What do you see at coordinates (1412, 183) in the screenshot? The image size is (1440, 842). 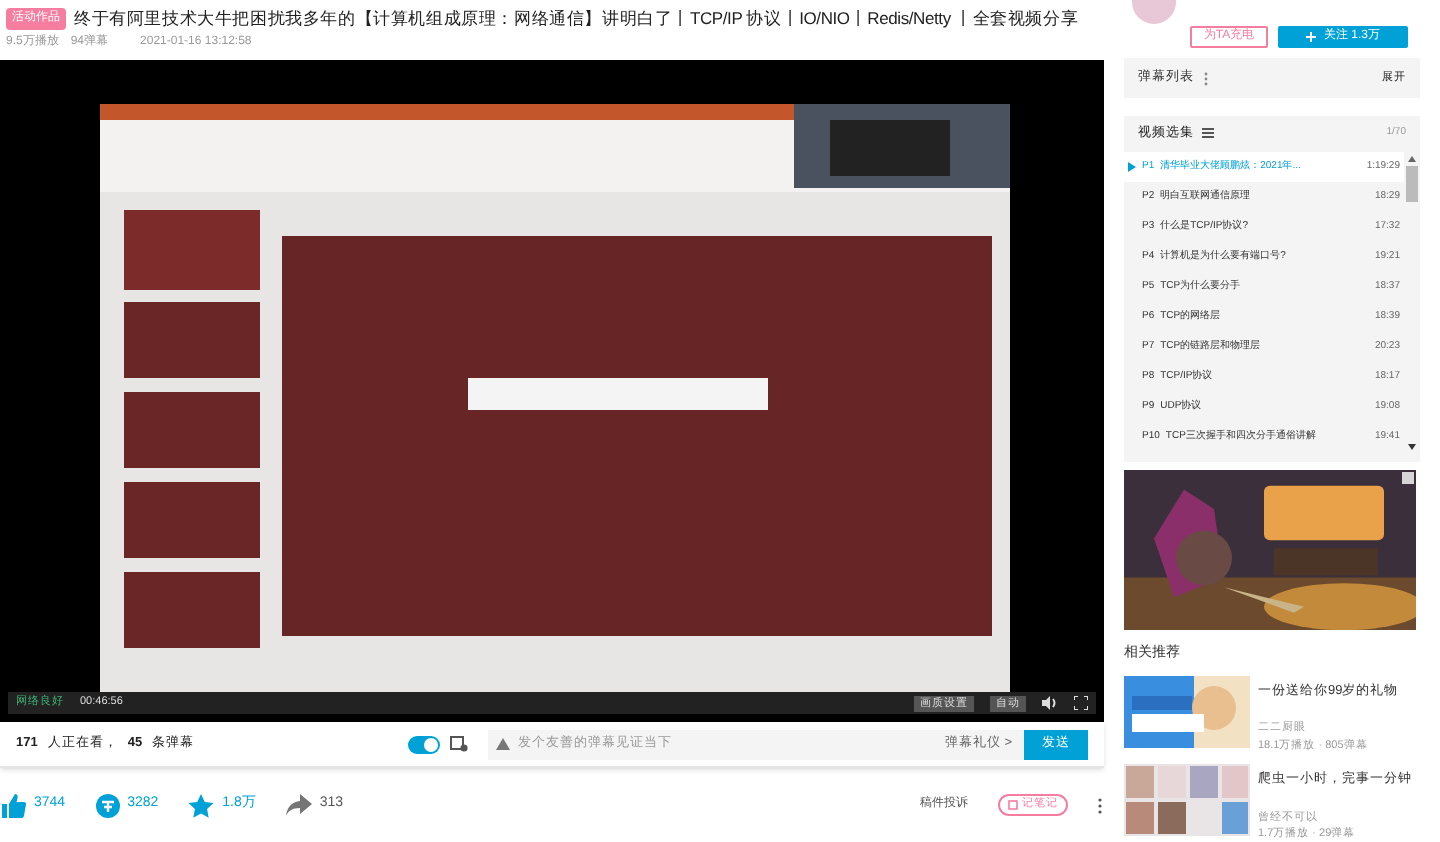 I see `scrollbar-thumb` at bounding box center [1412, 183].